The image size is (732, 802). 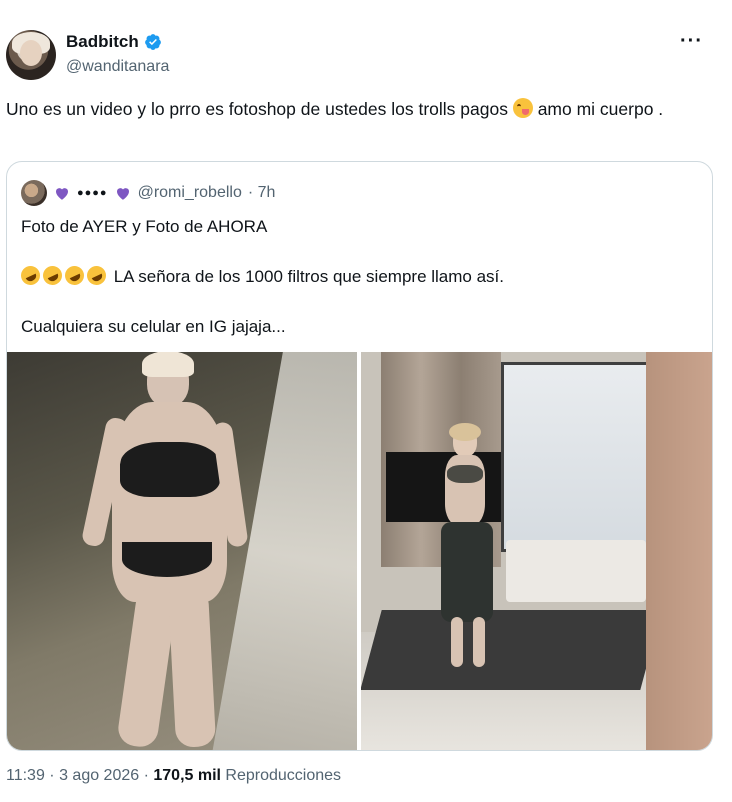 I want to click on views-count: 170,5 mil, so click(x=187, y=775).